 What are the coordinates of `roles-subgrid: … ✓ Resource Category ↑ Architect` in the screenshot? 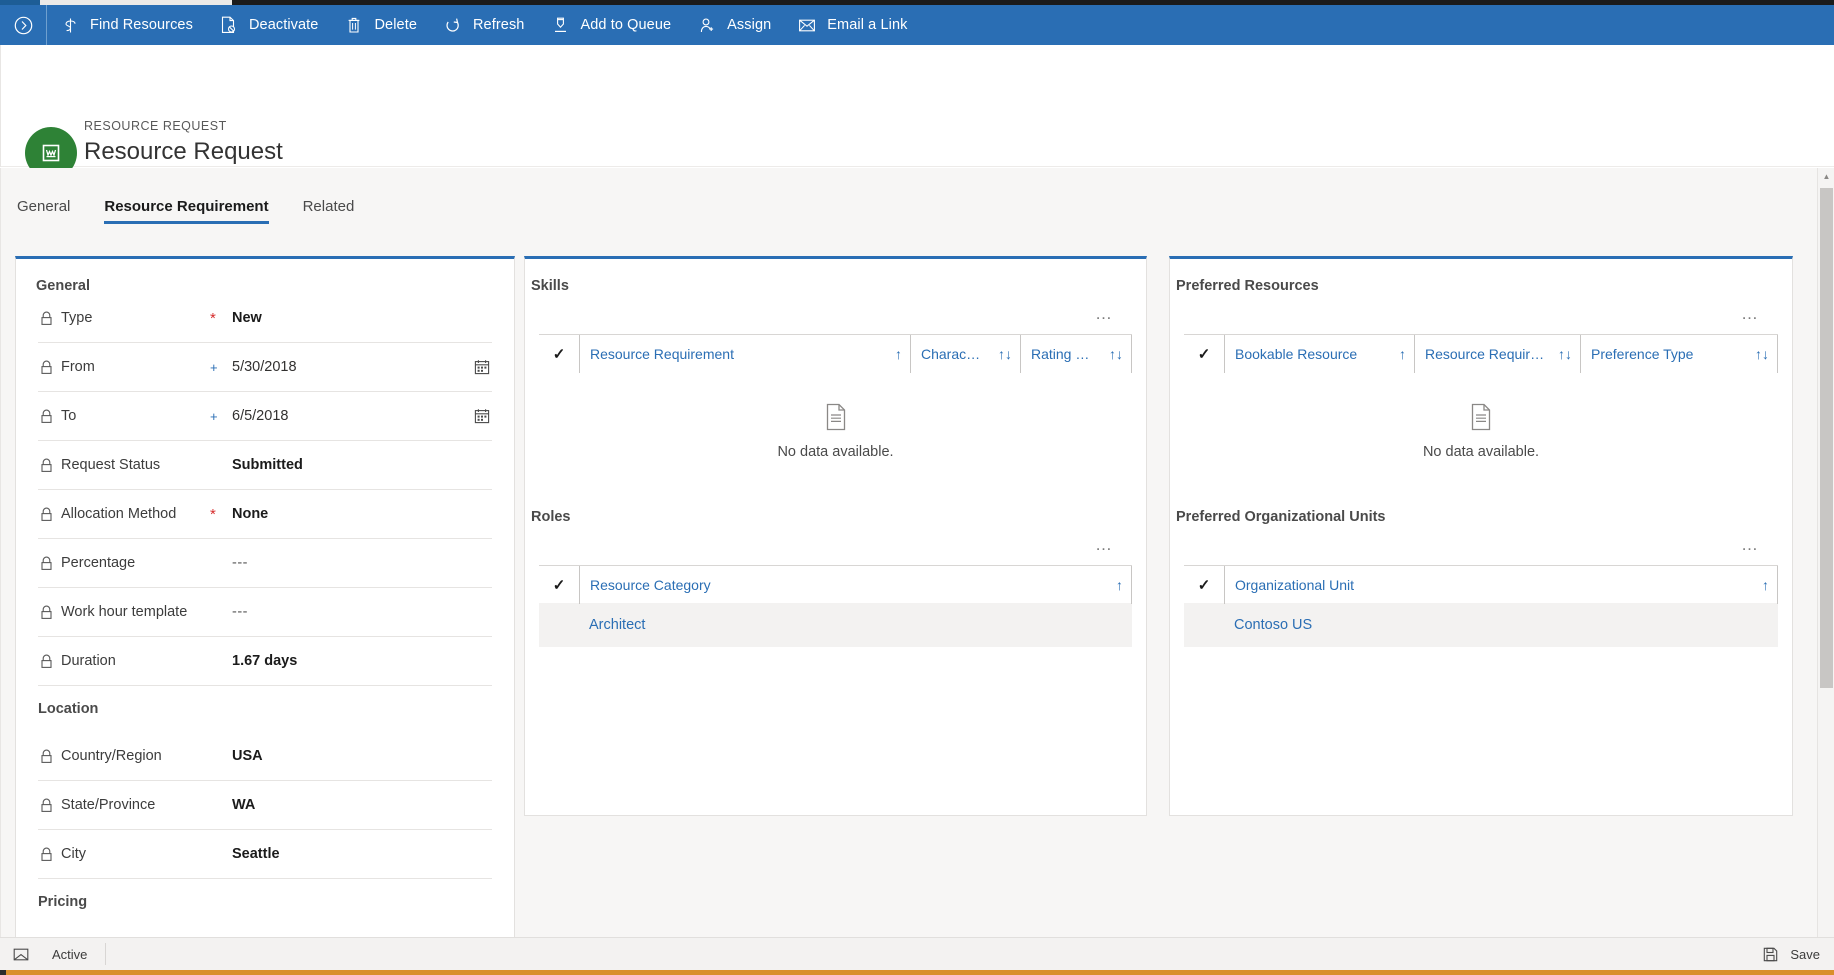 It's located at (835, 586).